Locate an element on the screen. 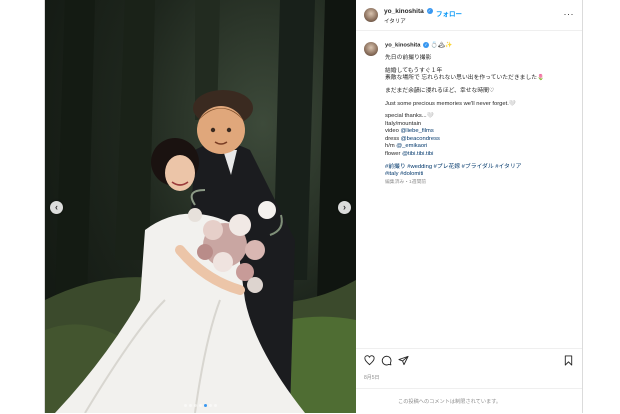 This screenshot has width=620, height=414. caption-emoji: 💍🏔✨ is located at coordinates (441, 45).